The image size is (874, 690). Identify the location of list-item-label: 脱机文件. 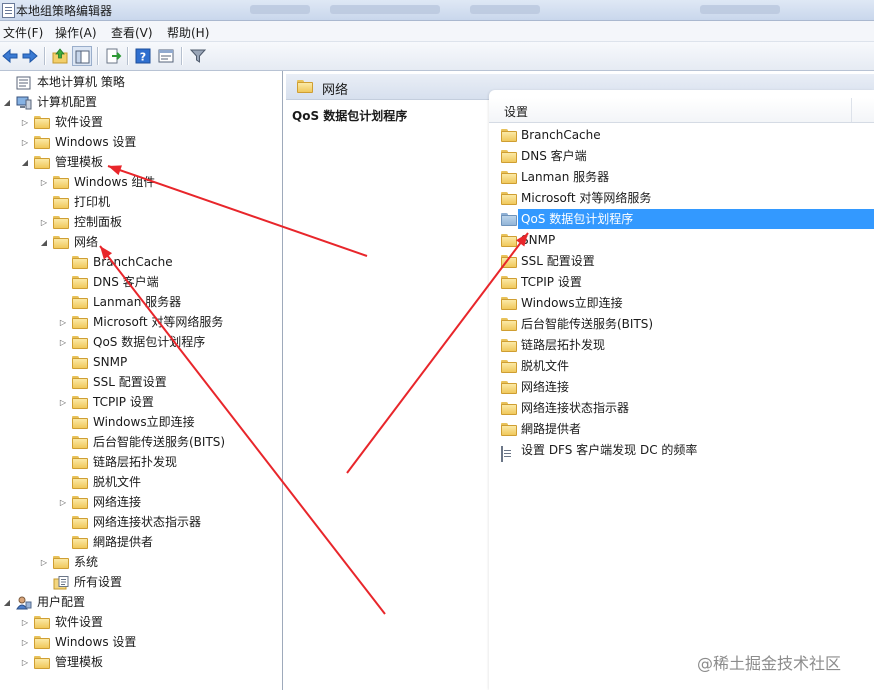
(545, 366).